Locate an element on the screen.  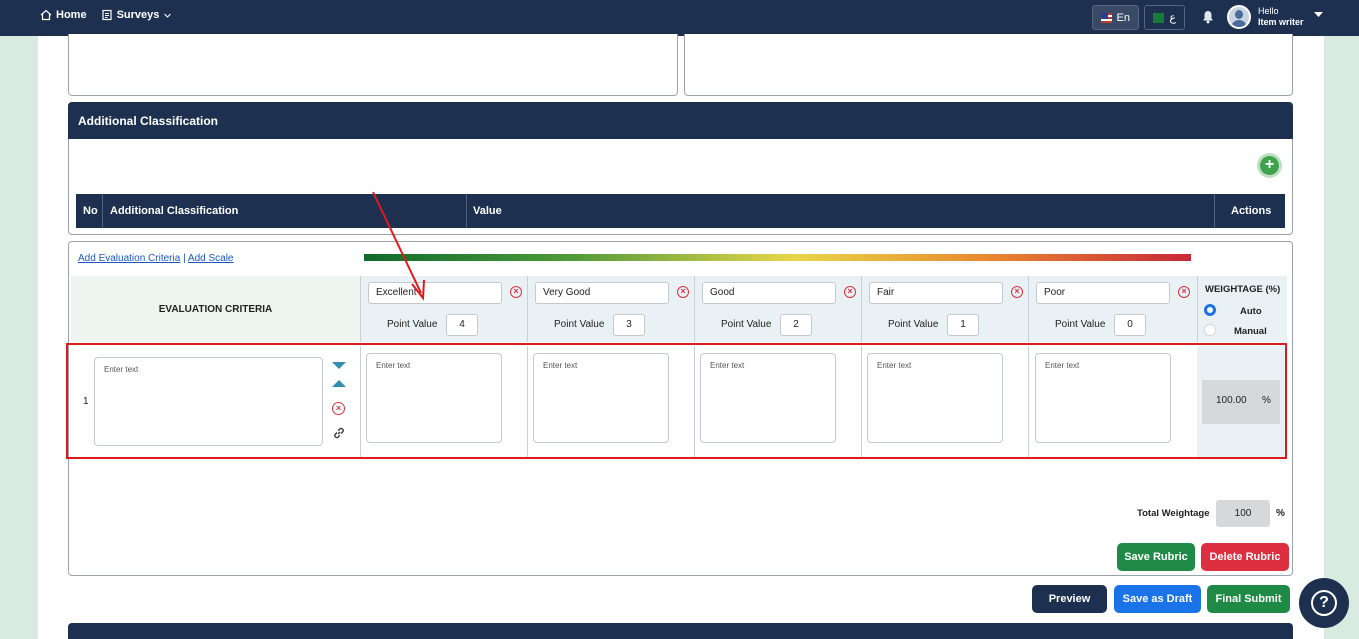
language-arabic-button: ع is located at coordinates (1164, 17).